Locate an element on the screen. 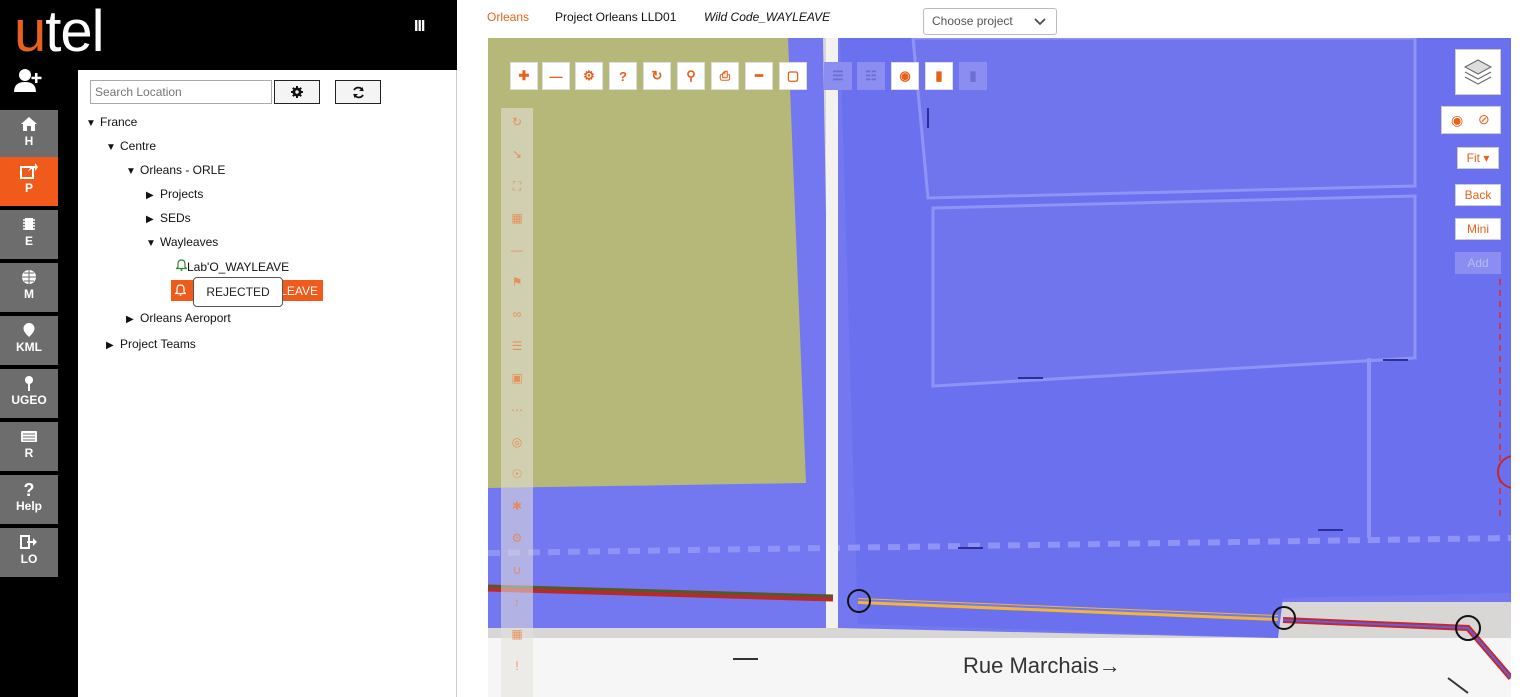 This screenshot has width=1538, height=697. tree-node-france: ▼ France is located at coordinates (111, 122).